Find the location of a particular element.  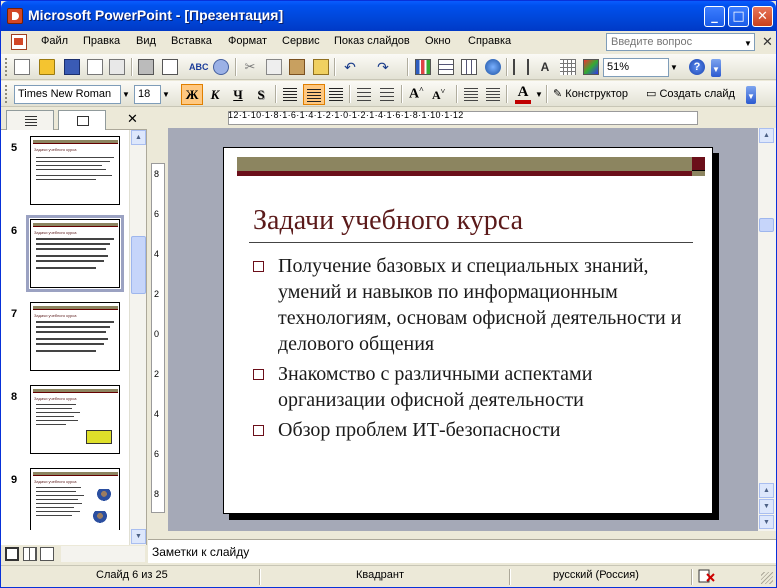

font-color-dropdown-icon: ▼ is located at coordinates (539, 94).